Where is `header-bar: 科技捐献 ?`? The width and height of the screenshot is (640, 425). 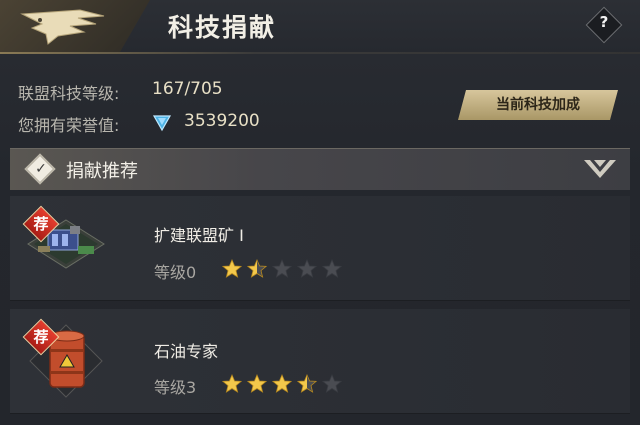
header-bar: 科技捐献 ? is located at coordinates (320, 26).